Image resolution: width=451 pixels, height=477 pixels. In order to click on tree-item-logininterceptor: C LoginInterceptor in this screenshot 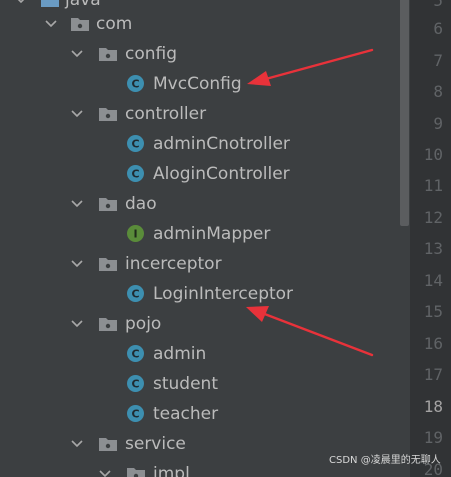, I will do `click(199, 294)`.